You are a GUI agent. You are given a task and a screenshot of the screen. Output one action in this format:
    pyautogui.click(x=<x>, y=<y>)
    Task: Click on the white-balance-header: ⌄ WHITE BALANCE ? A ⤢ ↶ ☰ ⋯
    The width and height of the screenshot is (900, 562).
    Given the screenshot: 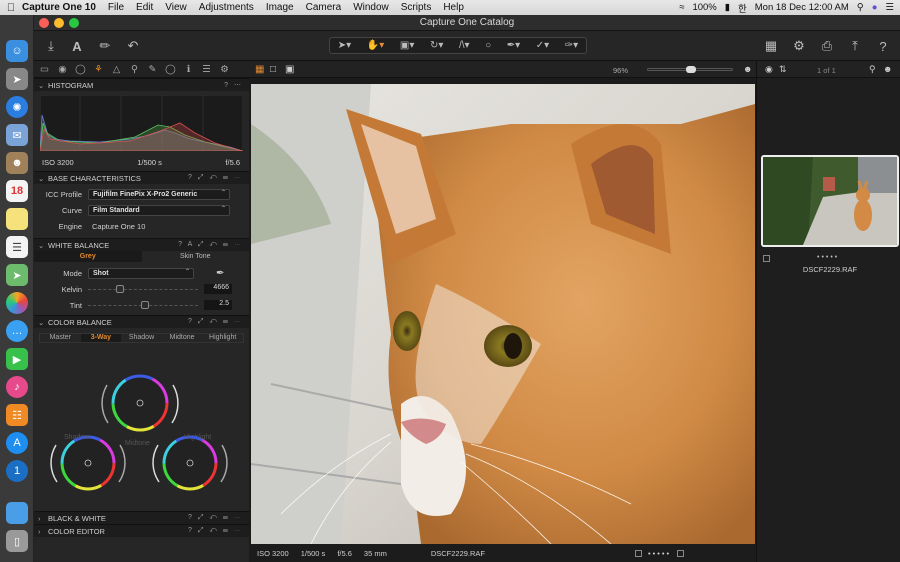 What is the action you would take?
    pyautogui.click(x=141, y=244)
    